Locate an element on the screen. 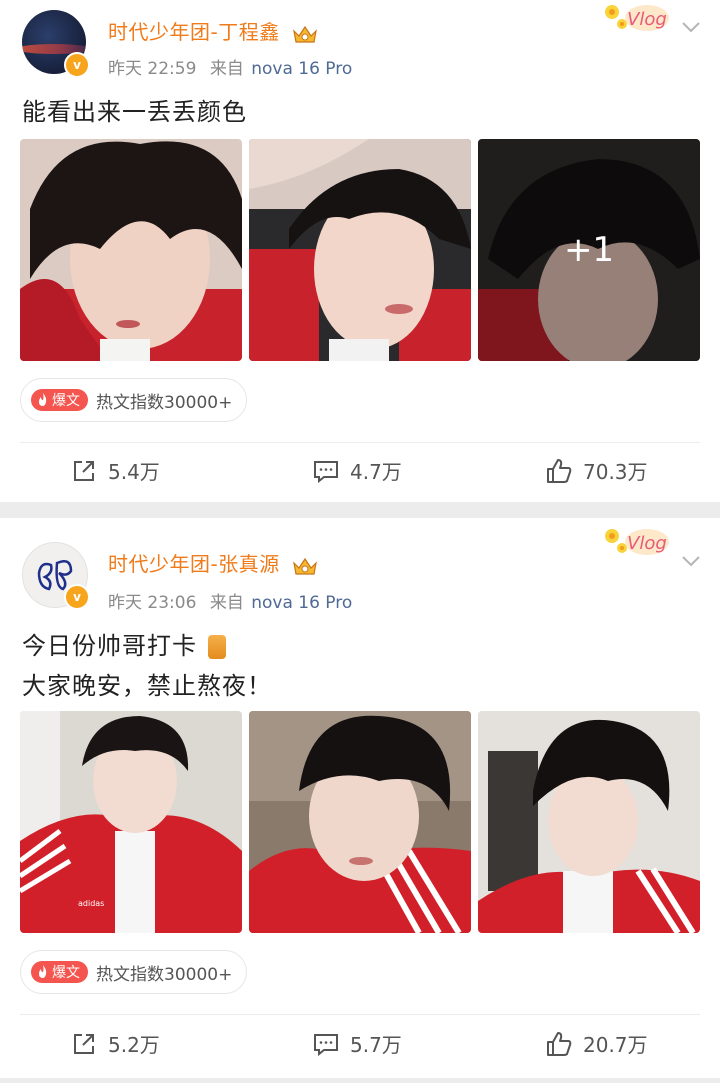 This screenshot has height=1083, width=720. comment-button: 4.7万 is located at coordinates (357, 470).